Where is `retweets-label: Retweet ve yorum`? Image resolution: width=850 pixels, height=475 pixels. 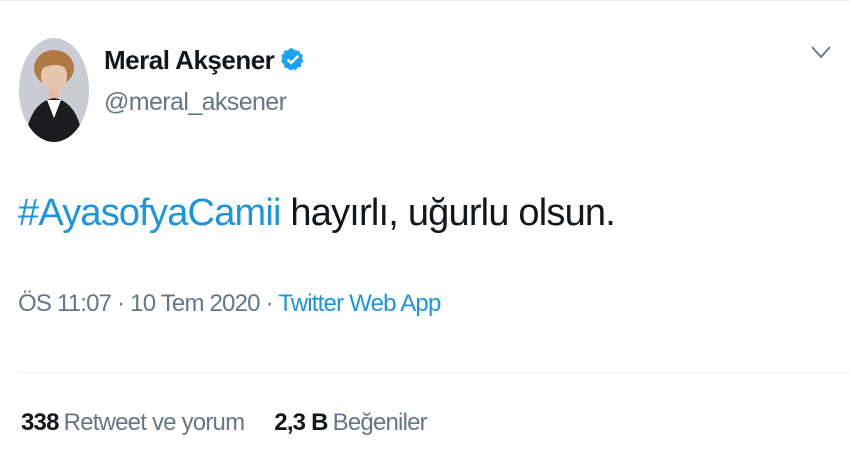
retweets-label: Retweet ve yorum is located at coordinates (154, 422).